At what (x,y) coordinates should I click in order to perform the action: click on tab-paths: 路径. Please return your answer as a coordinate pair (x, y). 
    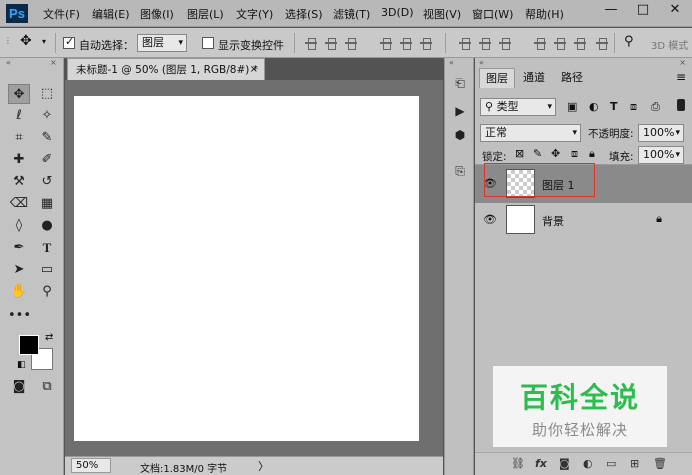
    Looking at the image, I should click on (572, 78).